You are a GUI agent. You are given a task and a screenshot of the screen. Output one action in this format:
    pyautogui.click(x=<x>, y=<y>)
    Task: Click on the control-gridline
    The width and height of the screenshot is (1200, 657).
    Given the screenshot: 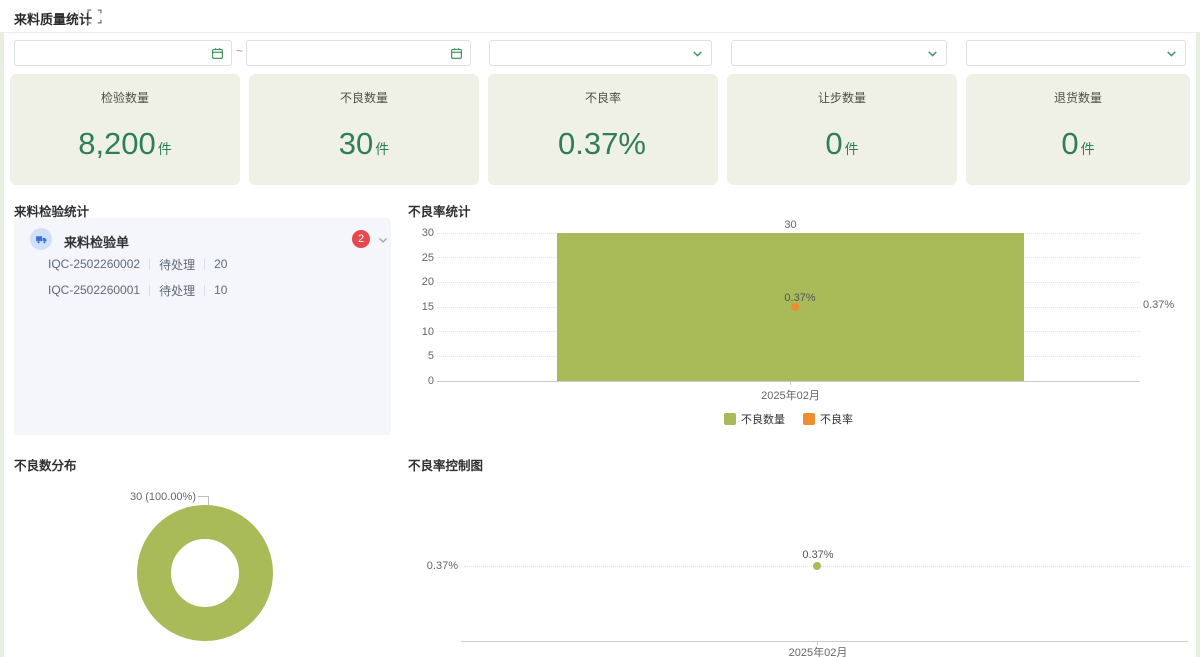 What is the action you would take?
    pyautogui.click(x=827, y=566)
    